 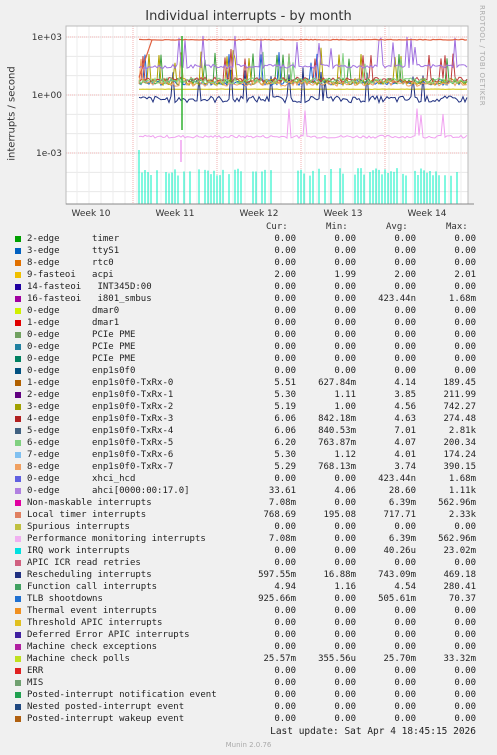 What do you see at coordinates (462, 515) in the screenshot?
I see `legend-max: 2.33k` at bounding box center [462, 515].